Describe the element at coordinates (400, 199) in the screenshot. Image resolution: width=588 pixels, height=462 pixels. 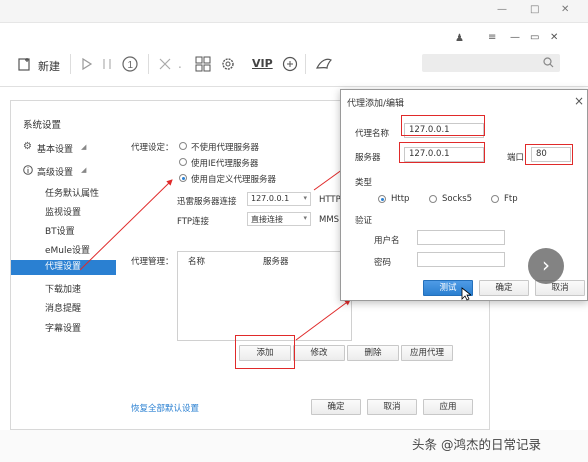
I see `radio-type-http-label: Http` at that location.